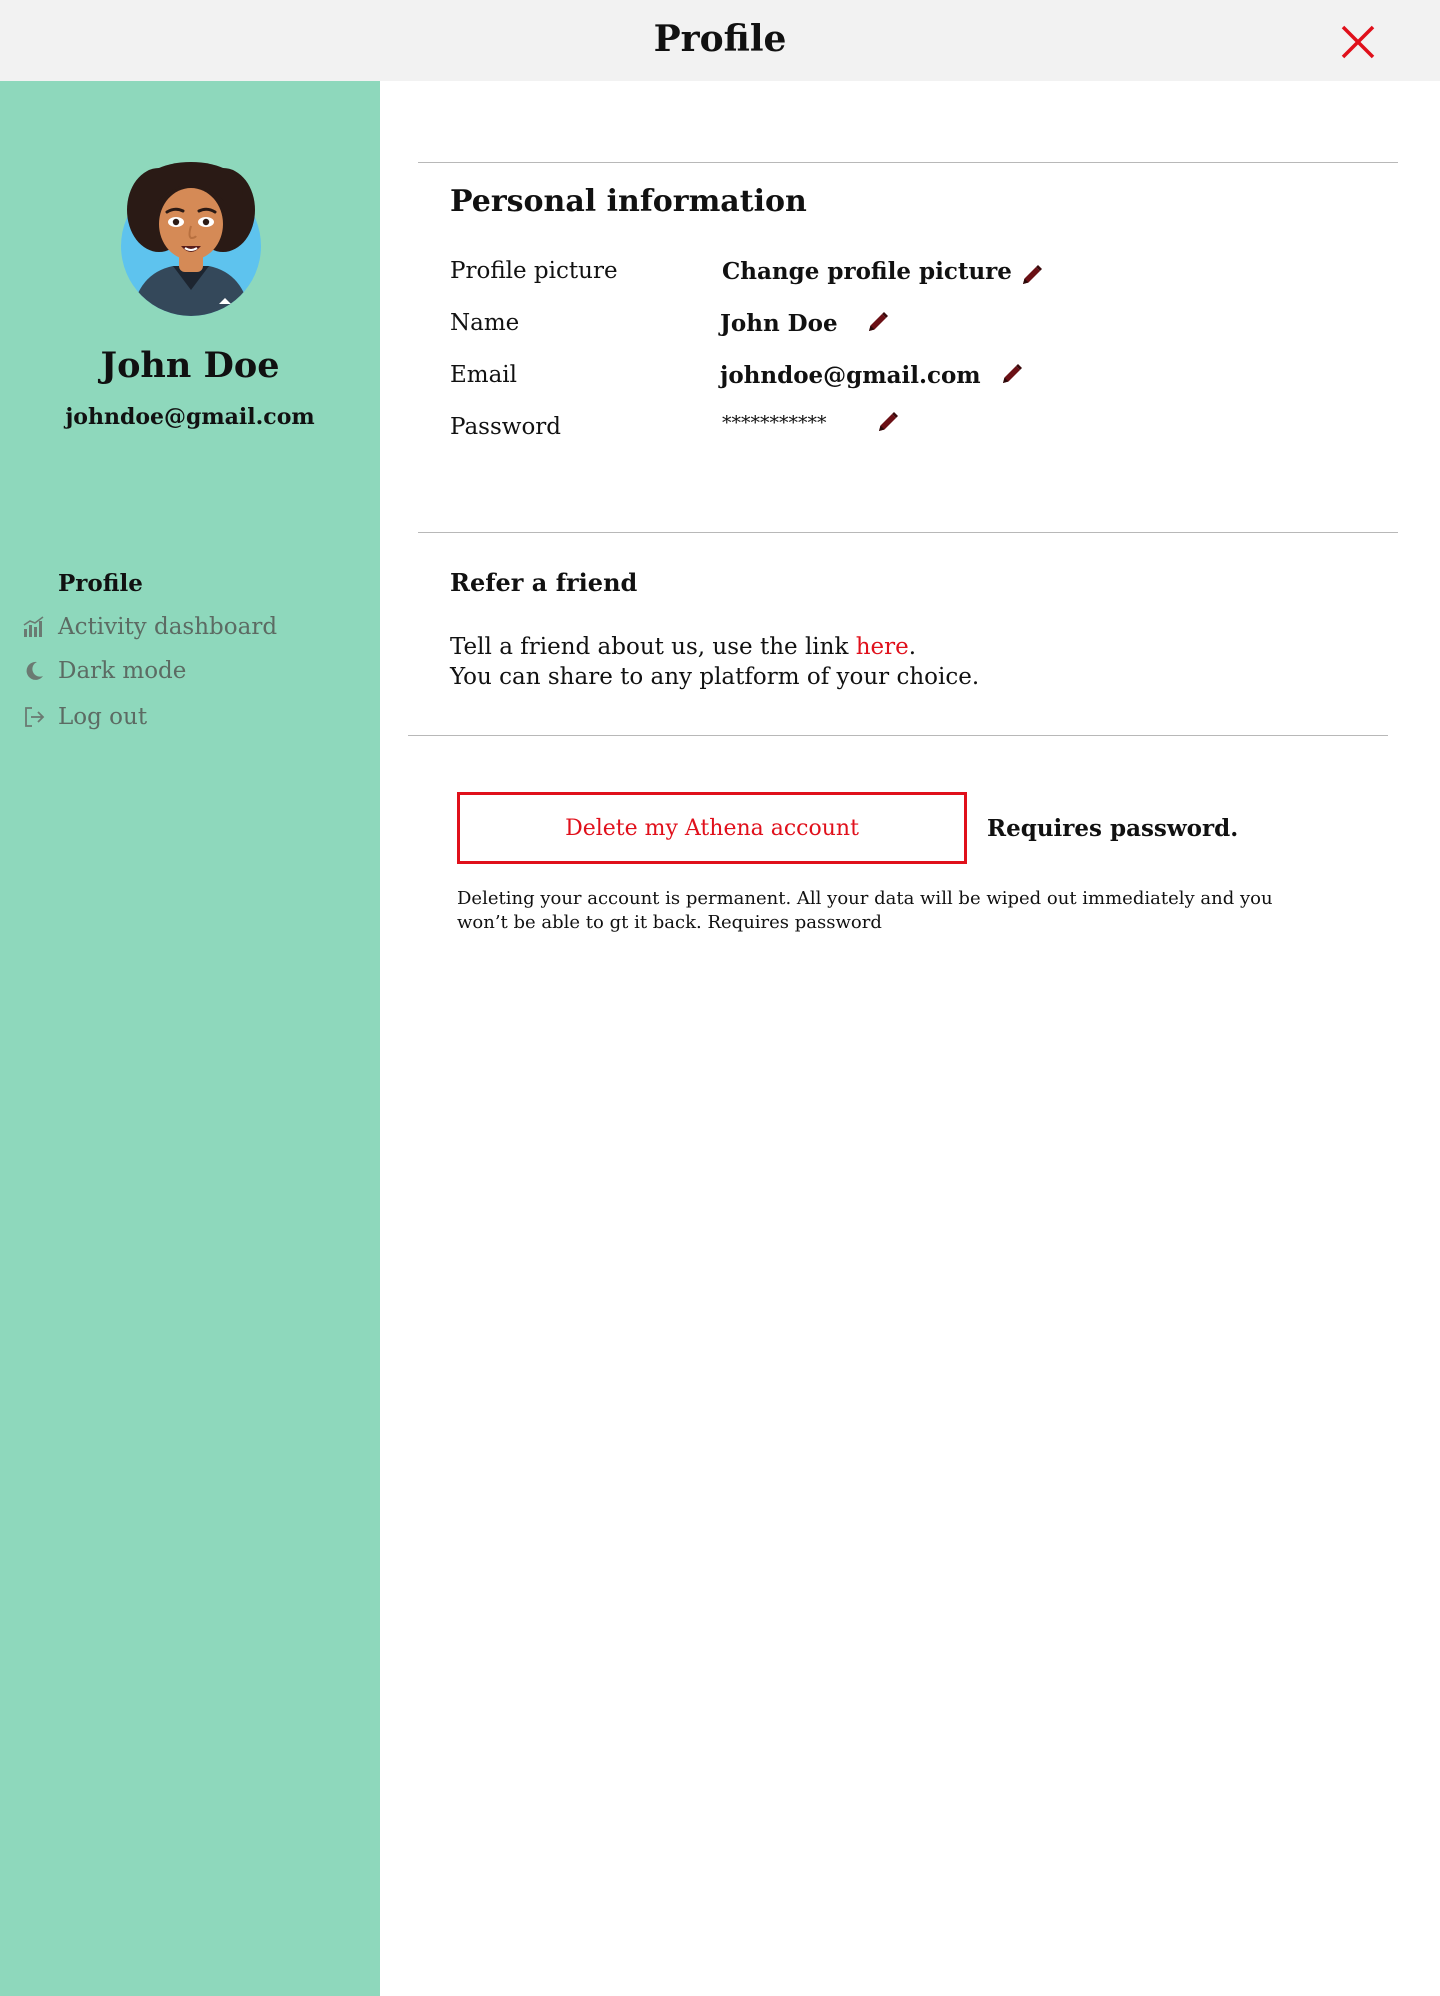 The height and width of the screenshot is (1996, 1440). Describe the element at coordinates (882, 647) in the screenshot. I see `refer-link: here` at that location.